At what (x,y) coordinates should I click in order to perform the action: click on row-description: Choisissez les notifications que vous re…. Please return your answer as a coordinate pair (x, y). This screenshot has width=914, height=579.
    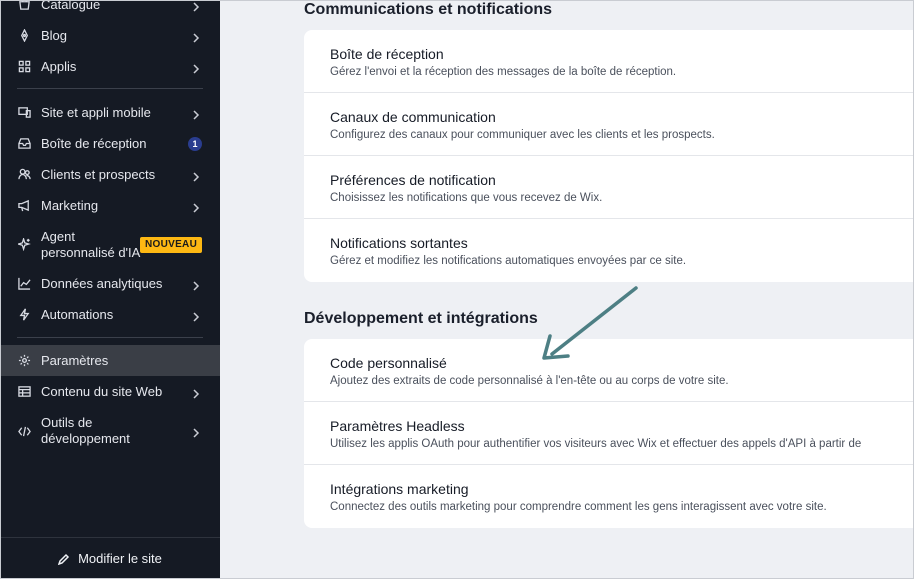
    Looking at the image, I should click on (466, 198).